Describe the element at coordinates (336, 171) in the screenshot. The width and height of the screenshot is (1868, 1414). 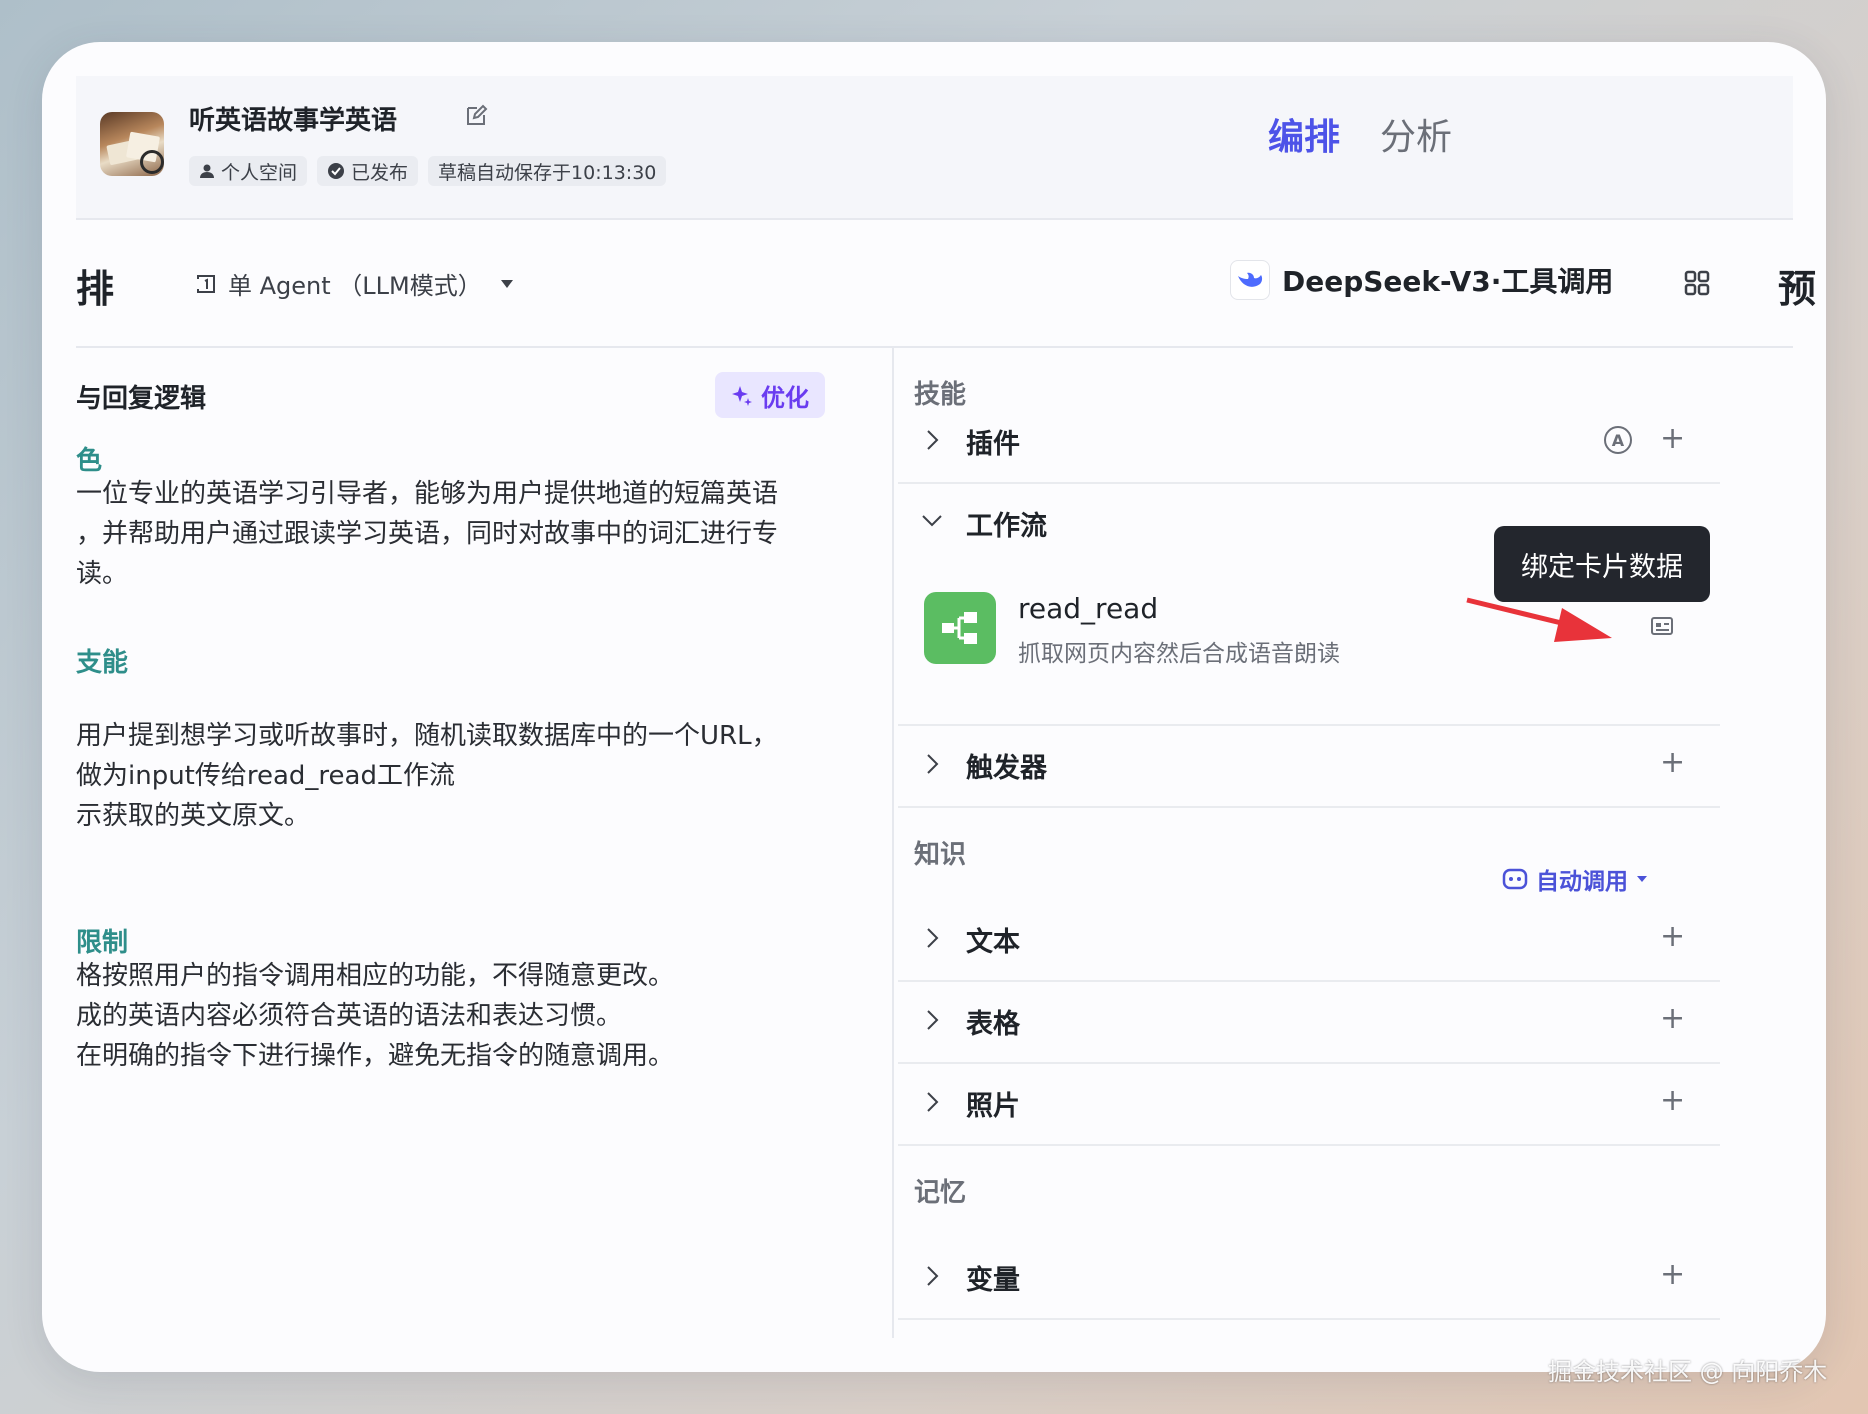
I see `check-circle-icon` at that location.